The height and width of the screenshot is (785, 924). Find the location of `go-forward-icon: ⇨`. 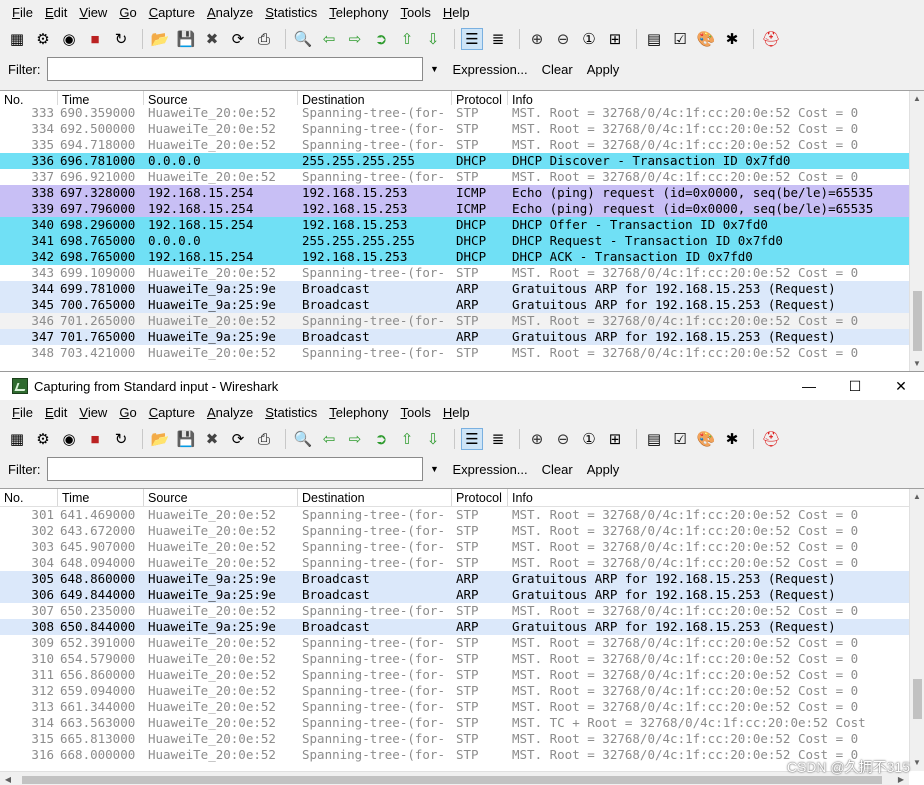

go-forward-icon: ⇨ is located at coordinates (355, 439).